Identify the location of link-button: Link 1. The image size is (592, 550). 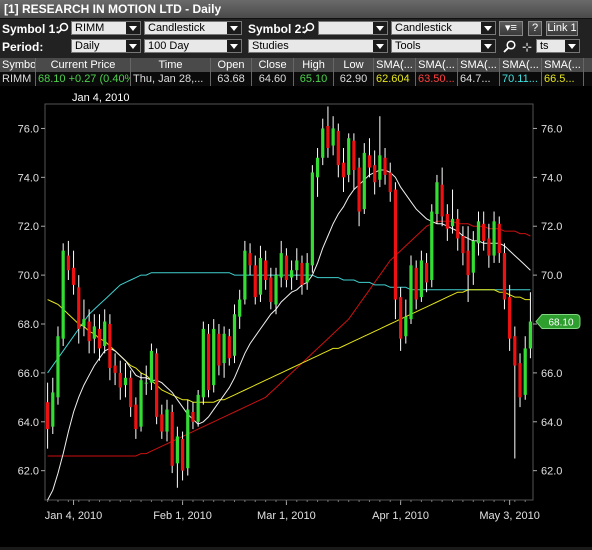
(562, 28).